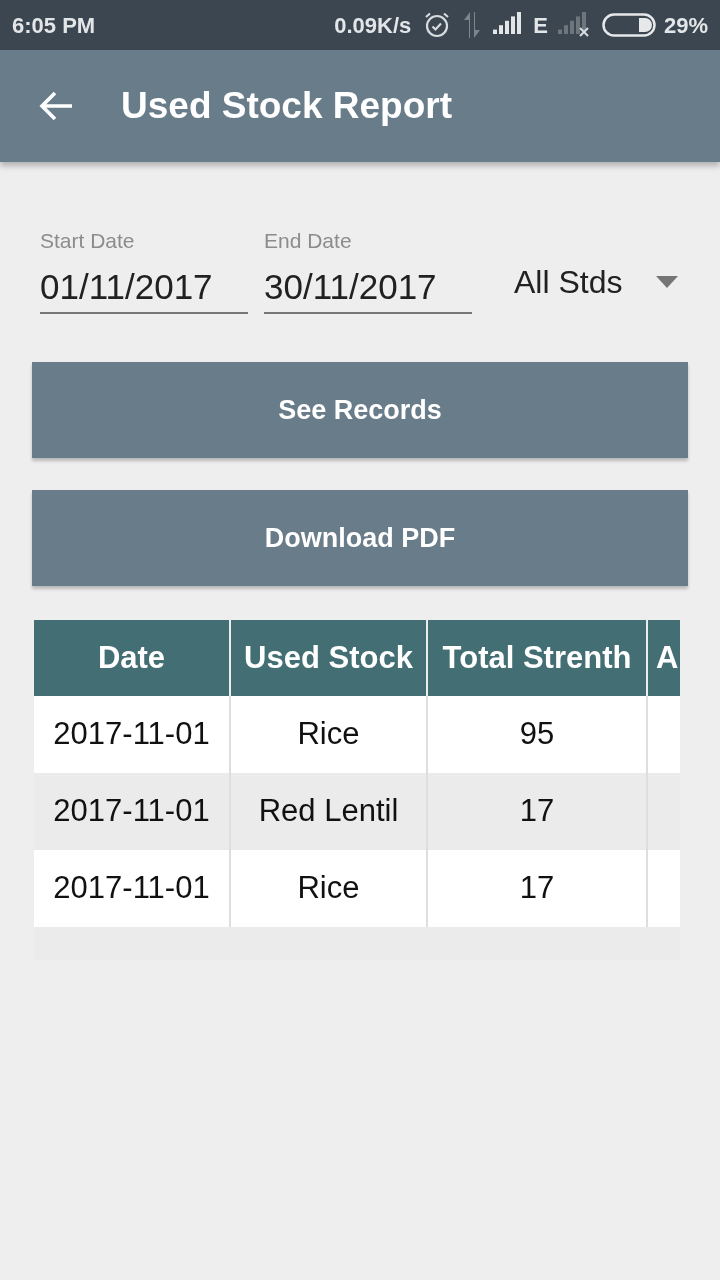 This screenshot has width=720, height=1280. I want to click on dropdown-caret-icon, so click(667, 282).